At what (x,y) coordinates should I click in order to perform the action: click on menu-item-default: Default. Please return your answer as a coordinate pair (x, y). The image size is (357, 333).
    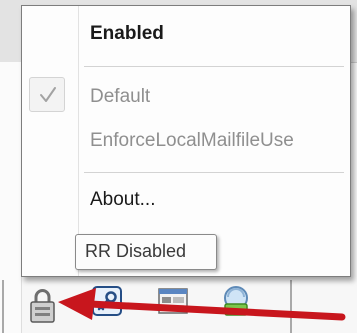
    Looking at the image, I should click on (120, 97).